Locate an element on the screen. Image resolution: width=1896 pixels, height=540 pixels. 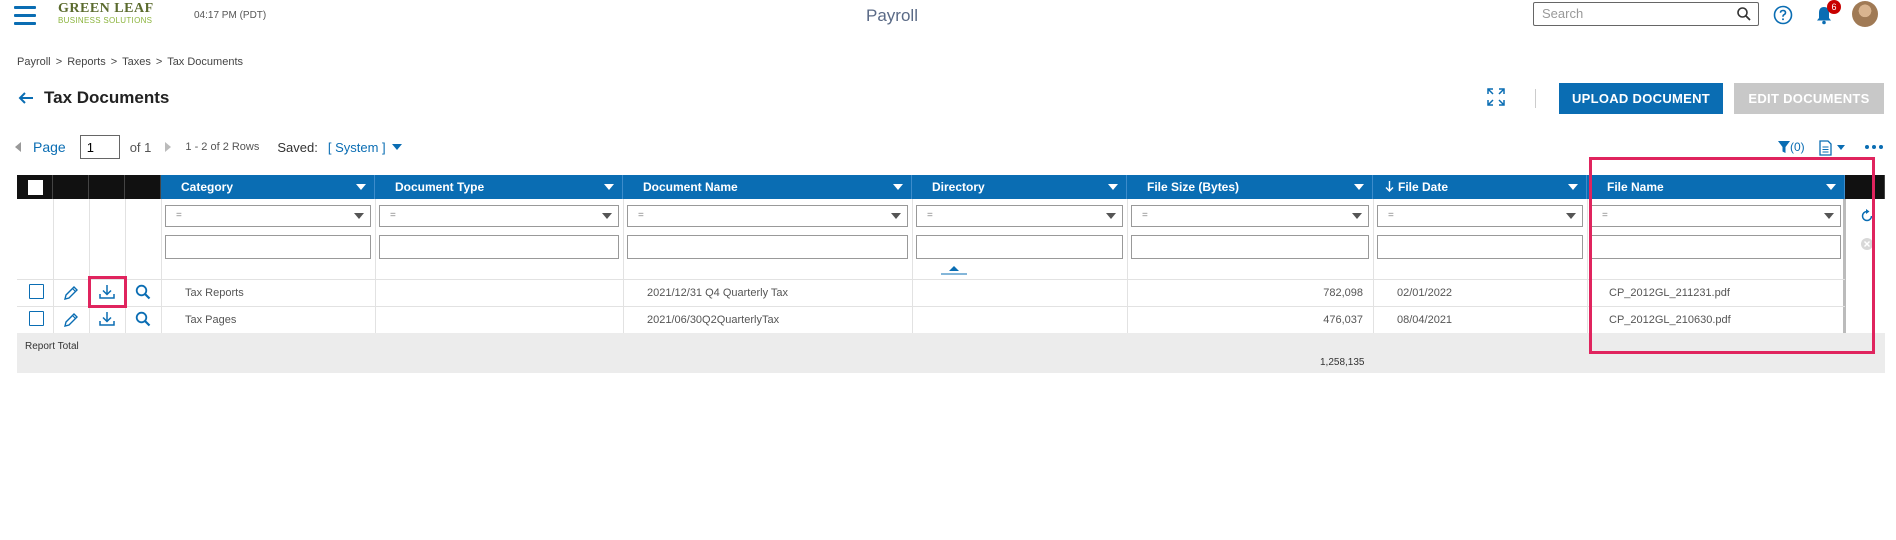
search-box is located at coordinates (1646, 14).